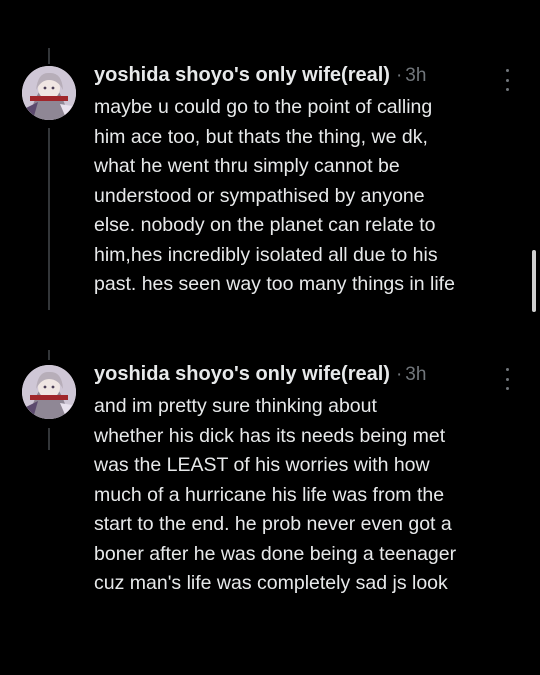 This screenshot has width=540, height=675. Describe the element at coordinates (49, 56) in the screenshot. I see `thread-line-top` at that location.